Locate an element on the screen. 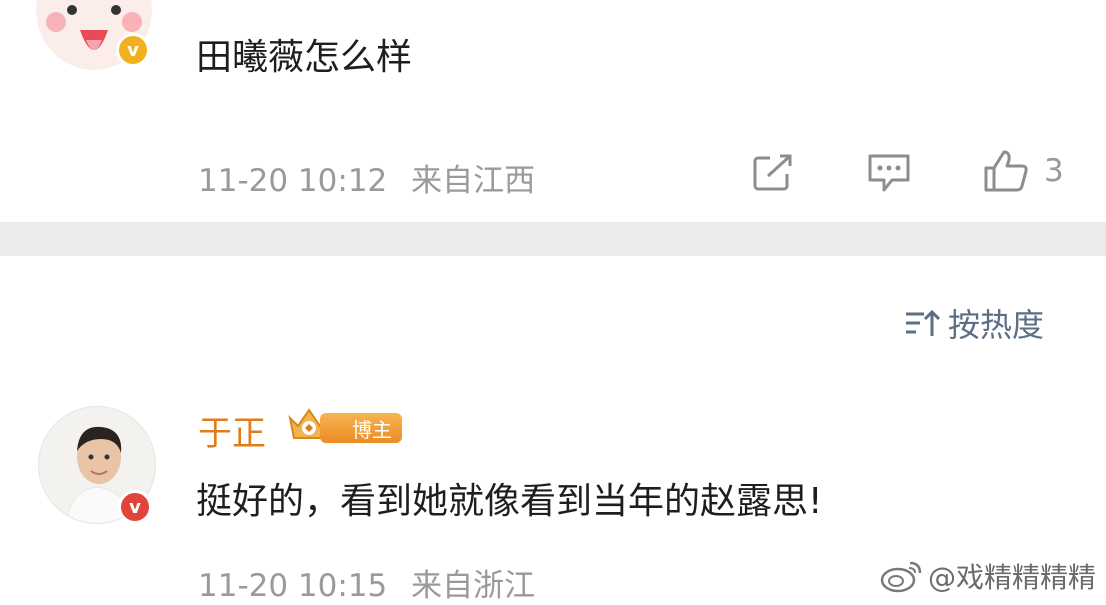  share-button is located at coordinates (774, 172).